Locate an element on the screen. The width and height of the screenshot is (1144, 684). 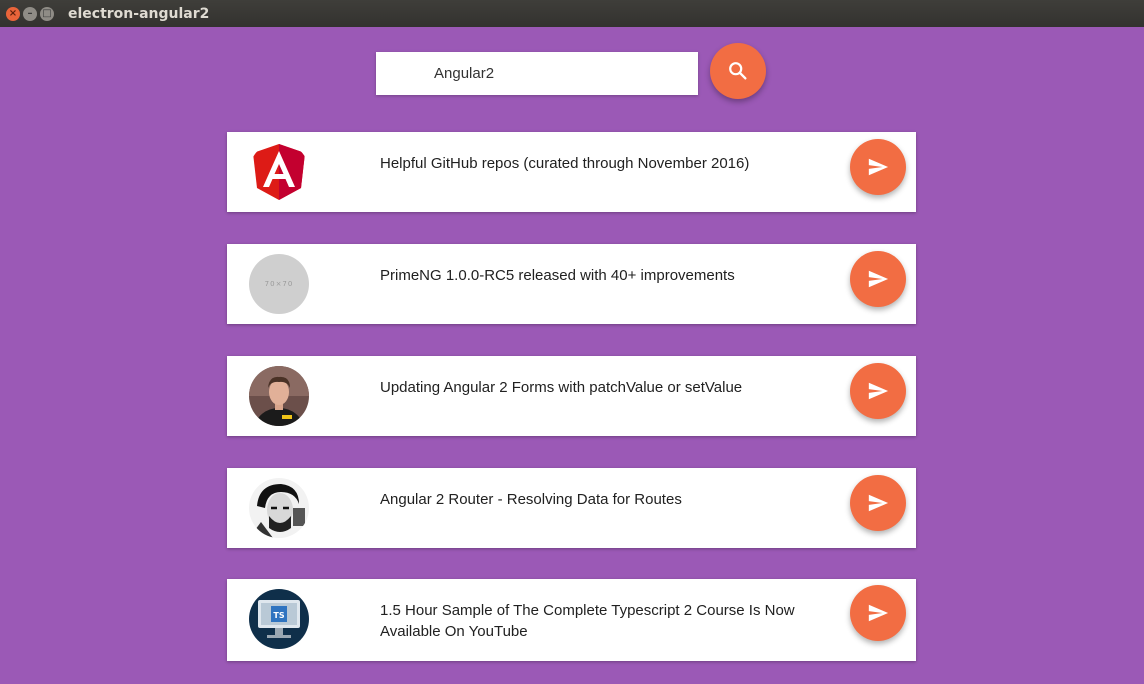
minimize-window-button: – is located at coordinates (30, 13).